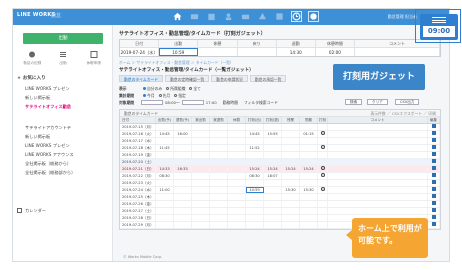  What do you see at coordinates (268, 78) in the screenshot?
I see `tab-approvals: 勤怠の承認一覧` at bounding box center [268, 78].